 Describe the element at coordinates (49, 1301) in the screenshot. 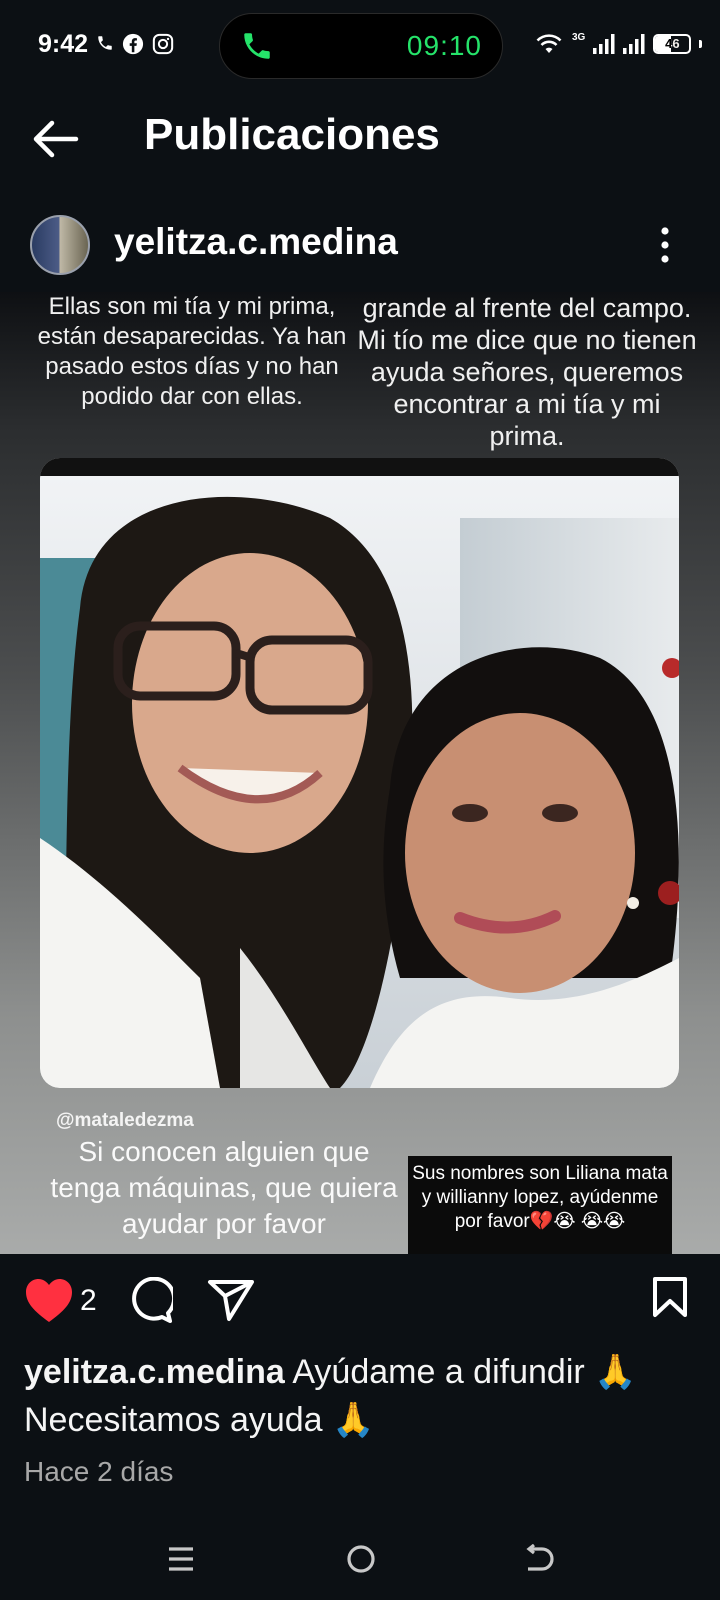

I see `heart-icon` at that location.